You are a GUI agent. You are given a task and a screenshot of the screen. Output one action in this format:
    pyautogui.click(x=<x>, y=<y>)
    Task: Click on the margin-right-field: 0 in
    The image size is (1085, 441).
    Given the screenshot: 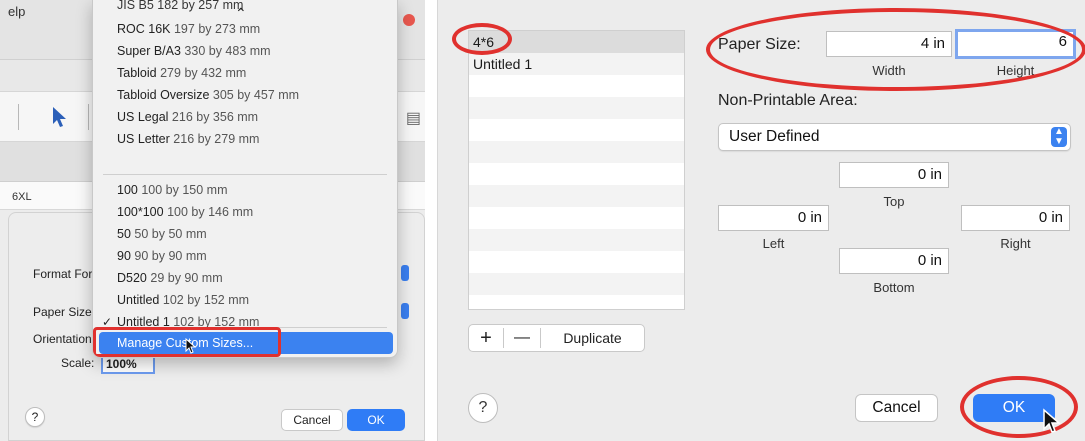 What is the action you would take?
    pyautogui.click(x=1015, y=218)
    